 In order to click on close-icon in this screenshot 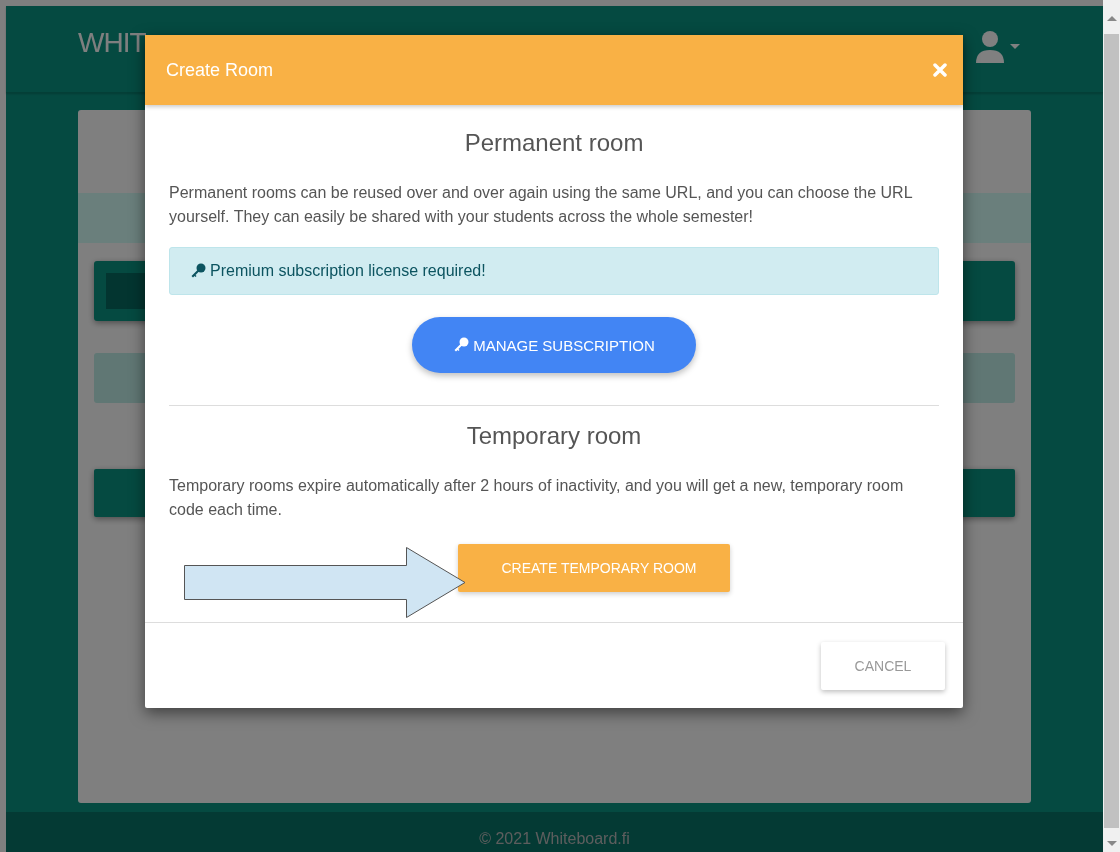, I will do `click(940, 70)`.